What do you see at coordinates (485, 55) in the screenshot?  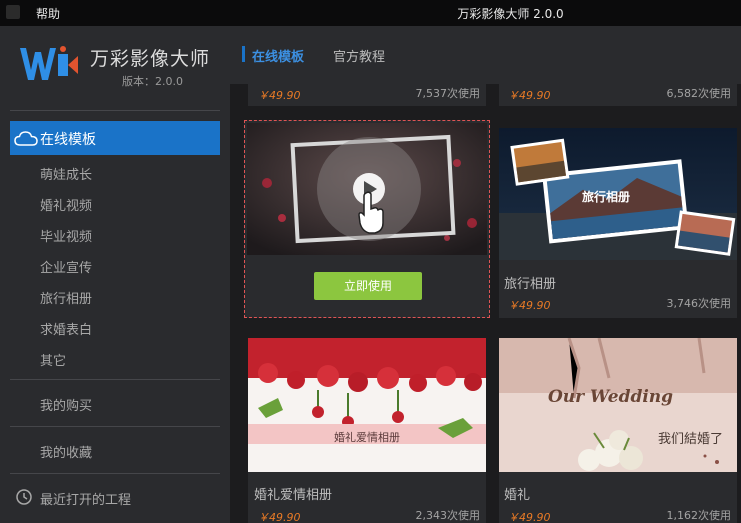 I see `tab-bar: 在线模板 官方教程` at bounding box center [485, 55].